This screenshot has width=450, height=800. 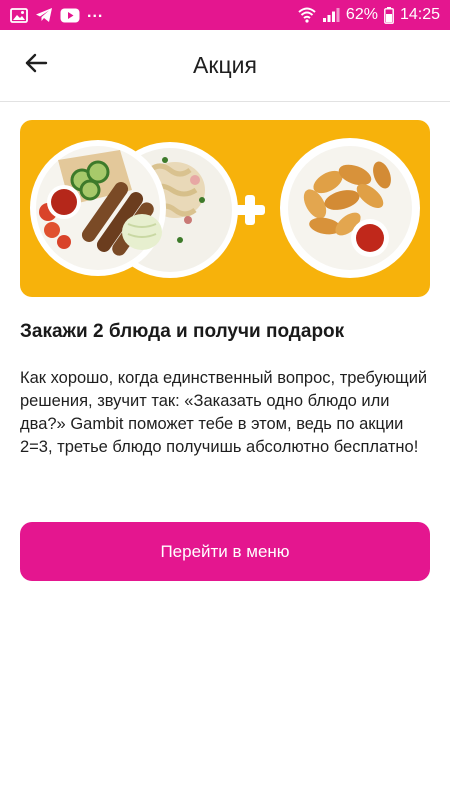 What do you see at coordinates (98, 208) in the screenshot?
I see `kebab-plate` at bounding box center [98, 208].